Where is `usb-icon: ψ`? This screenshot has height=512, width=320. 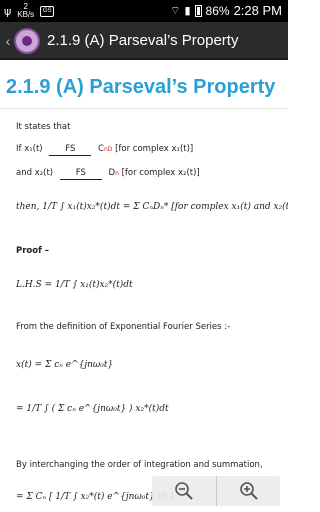 usb-icon: ψ is located at coordinates (8, 11).